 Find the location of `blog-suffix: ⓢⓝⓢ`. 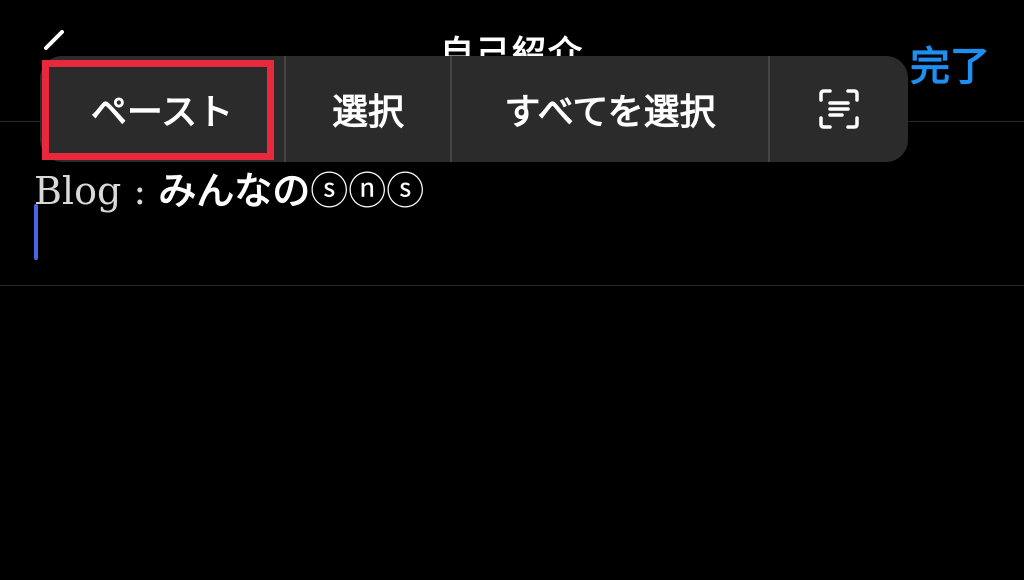

blog-suffix: ⓢⓝⓢ is located at coordinates (367, 191).